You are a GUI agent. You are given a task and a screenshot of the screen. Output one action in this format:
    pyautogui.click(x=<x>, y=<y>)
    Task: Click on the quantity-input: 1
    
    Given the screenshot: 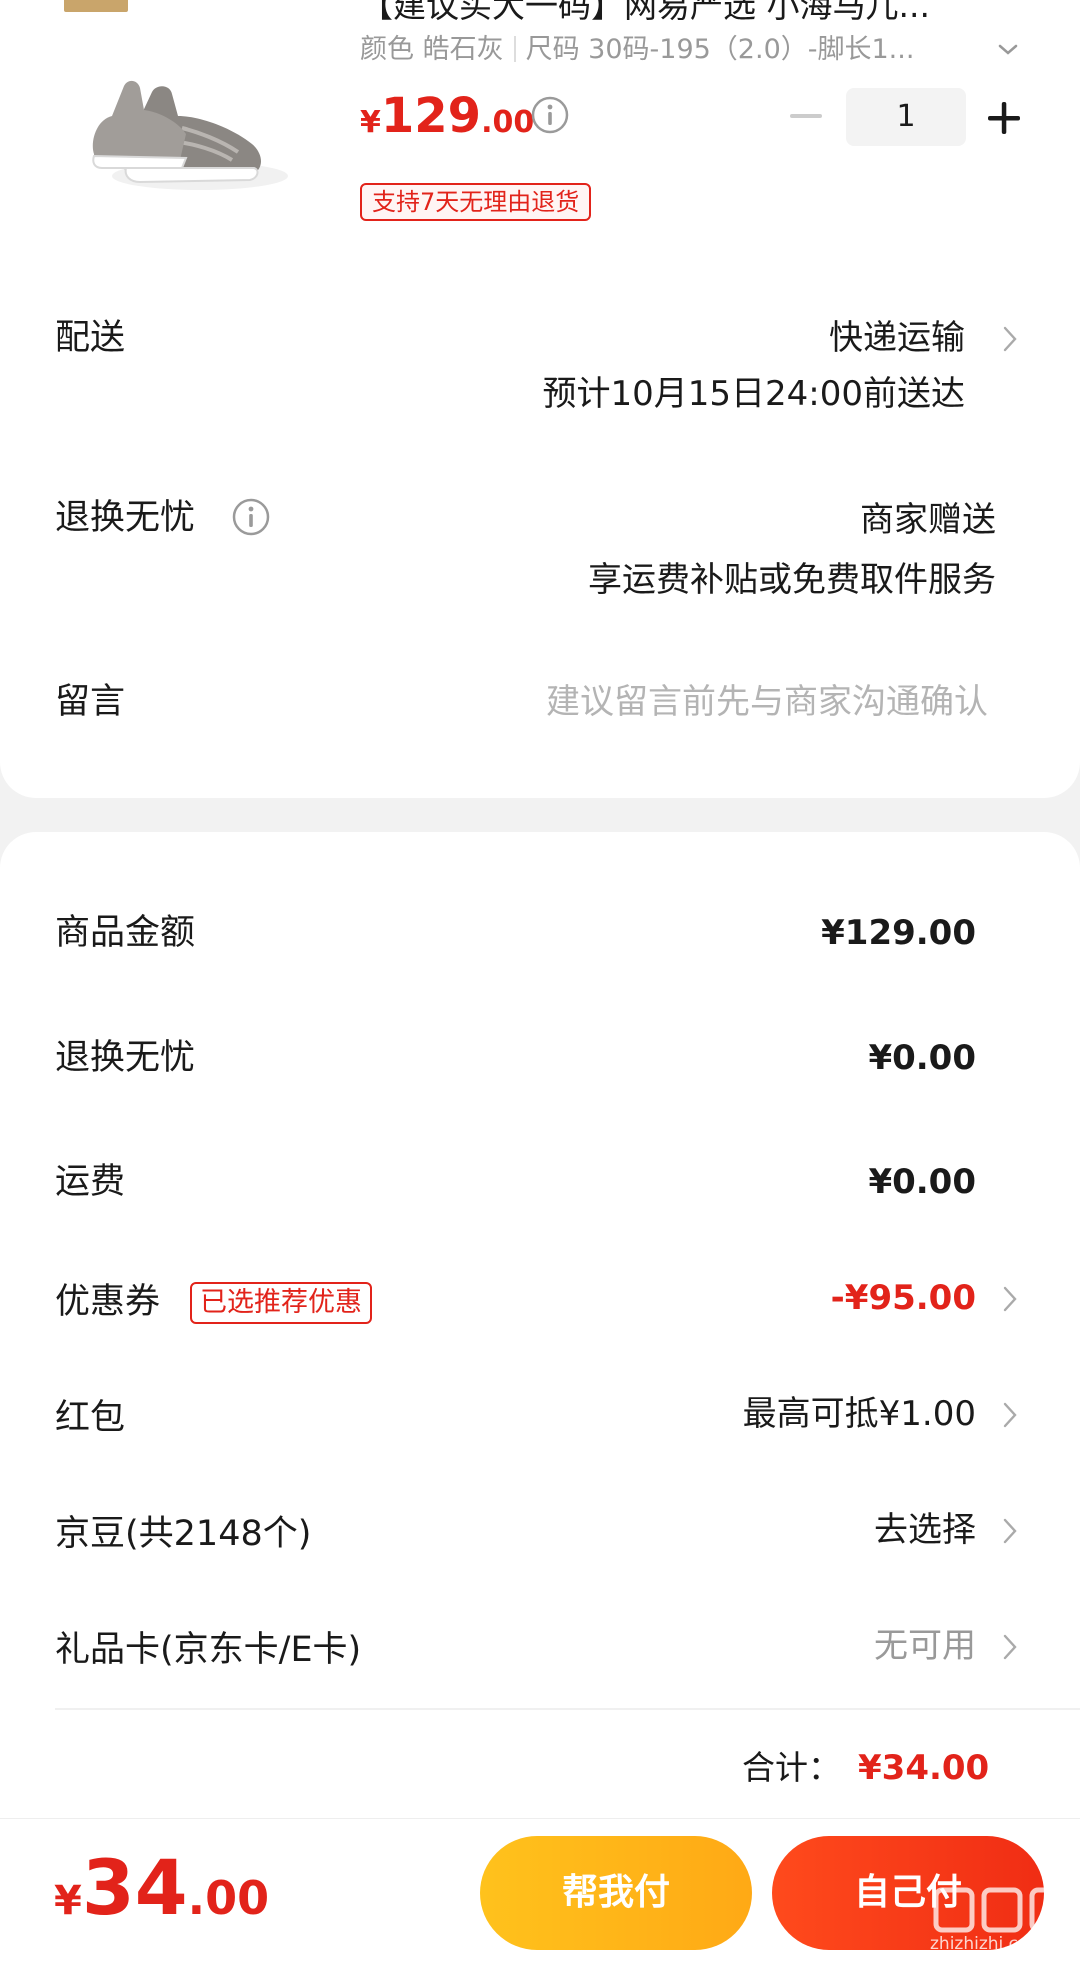 What is the action you would take?
    pyautogui.click(x=906, y=117)
    